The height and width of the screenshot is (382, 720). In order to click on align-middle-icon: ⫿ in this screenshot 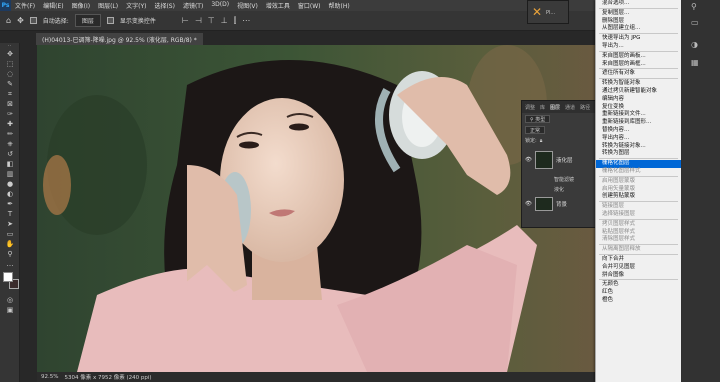, I will do `click(235, 21)`.